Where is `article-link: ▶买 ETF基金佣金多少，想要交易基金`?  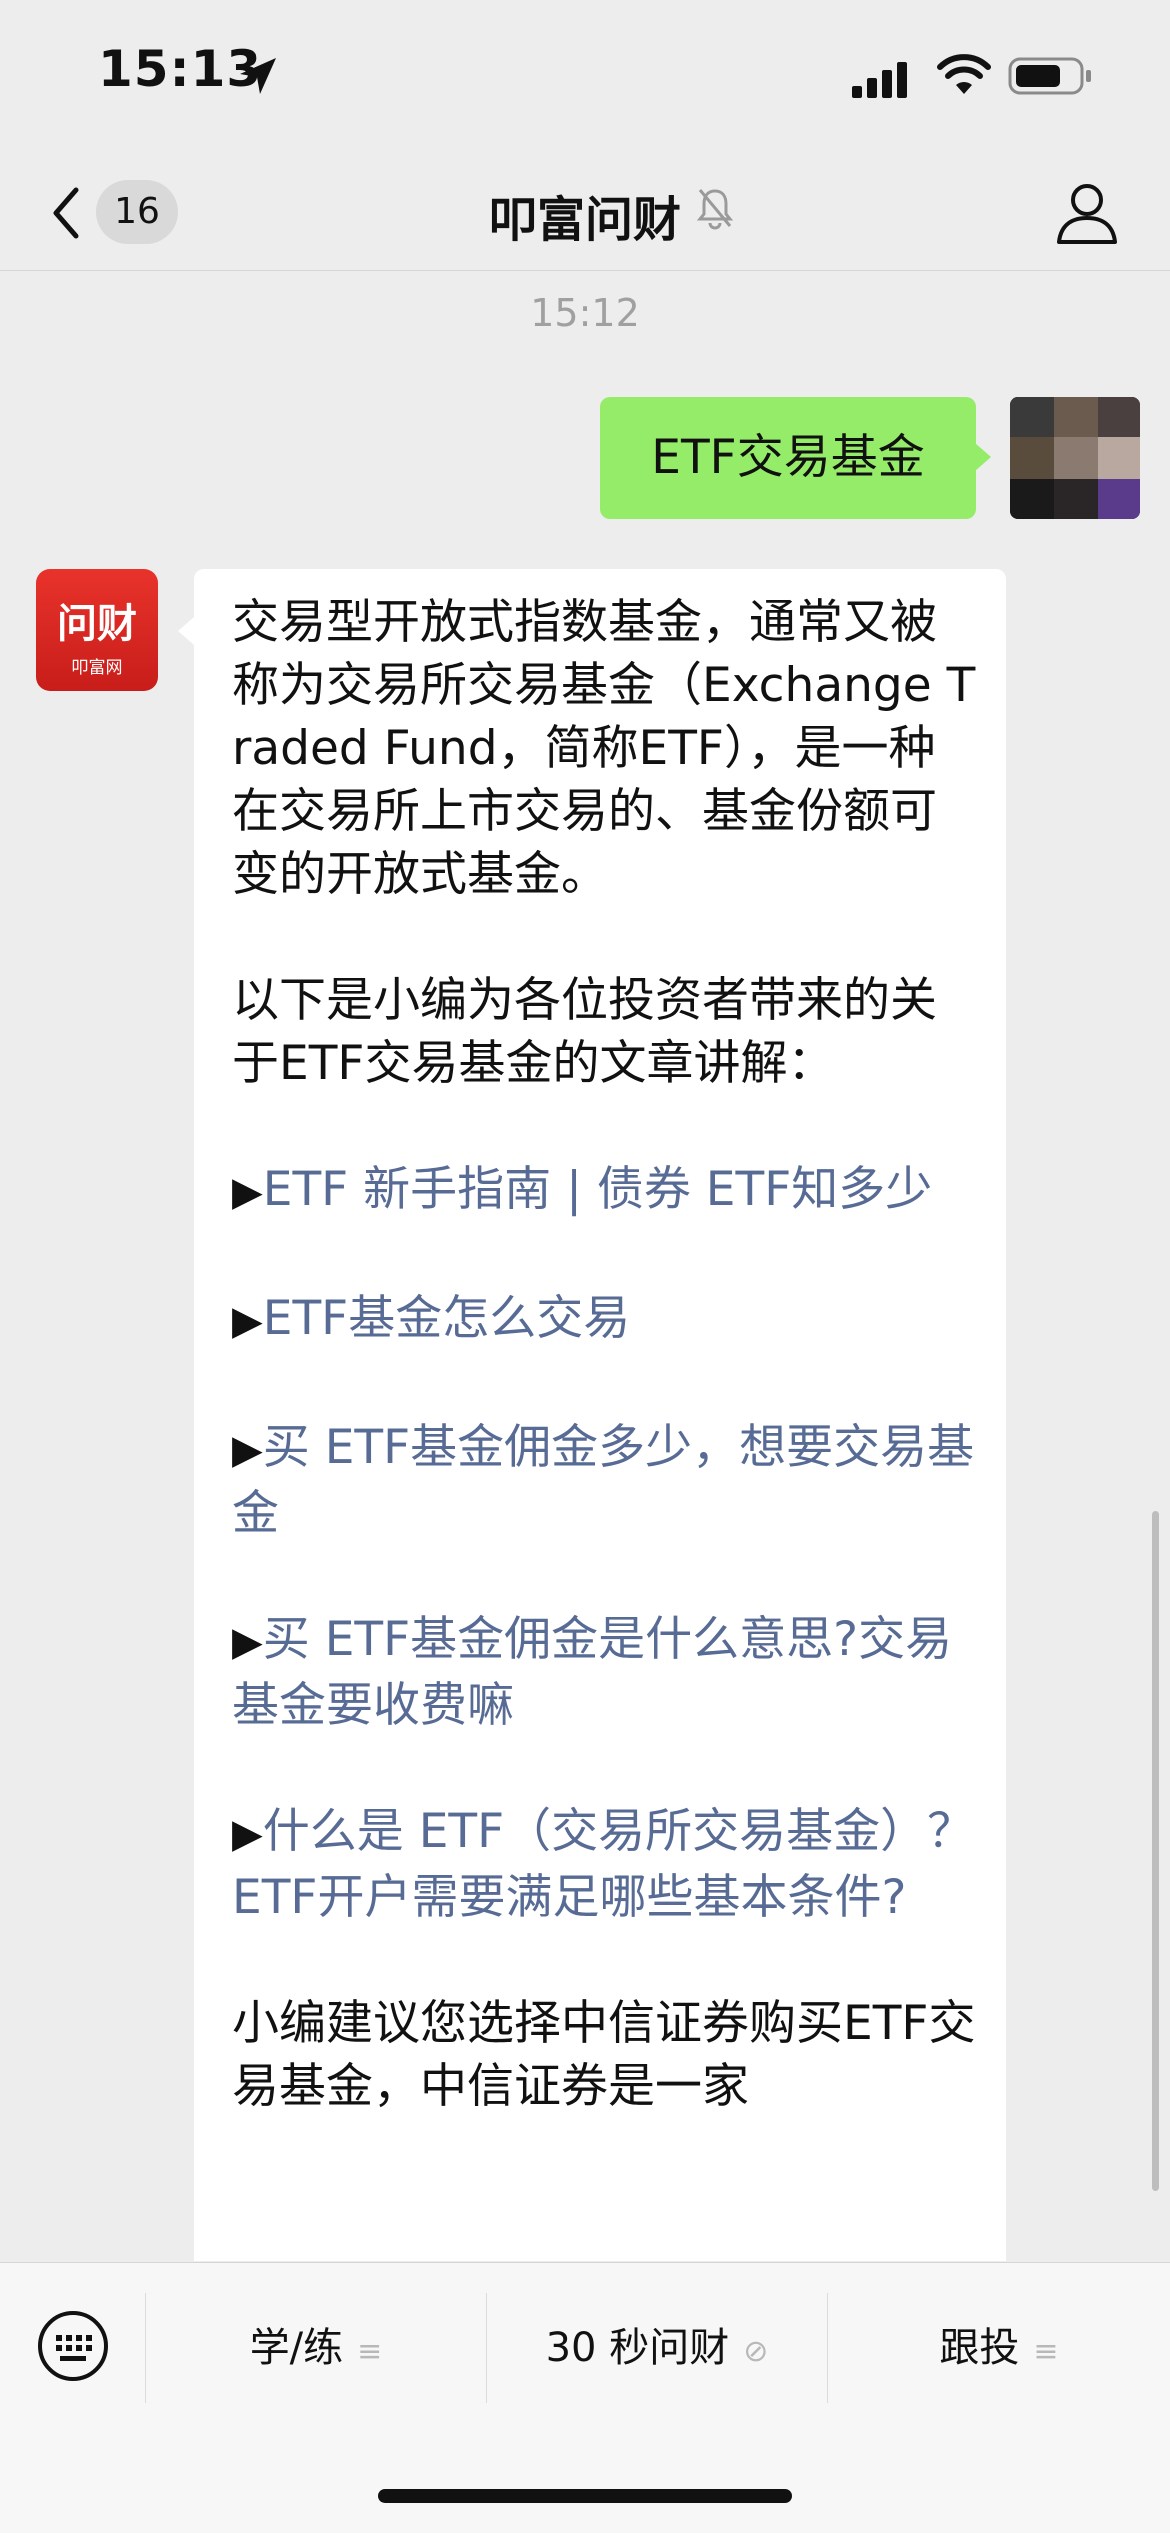 article-link: ▶买 ETF基金佣金多少，想要交易基金 is located at coordinates (604, 1480).